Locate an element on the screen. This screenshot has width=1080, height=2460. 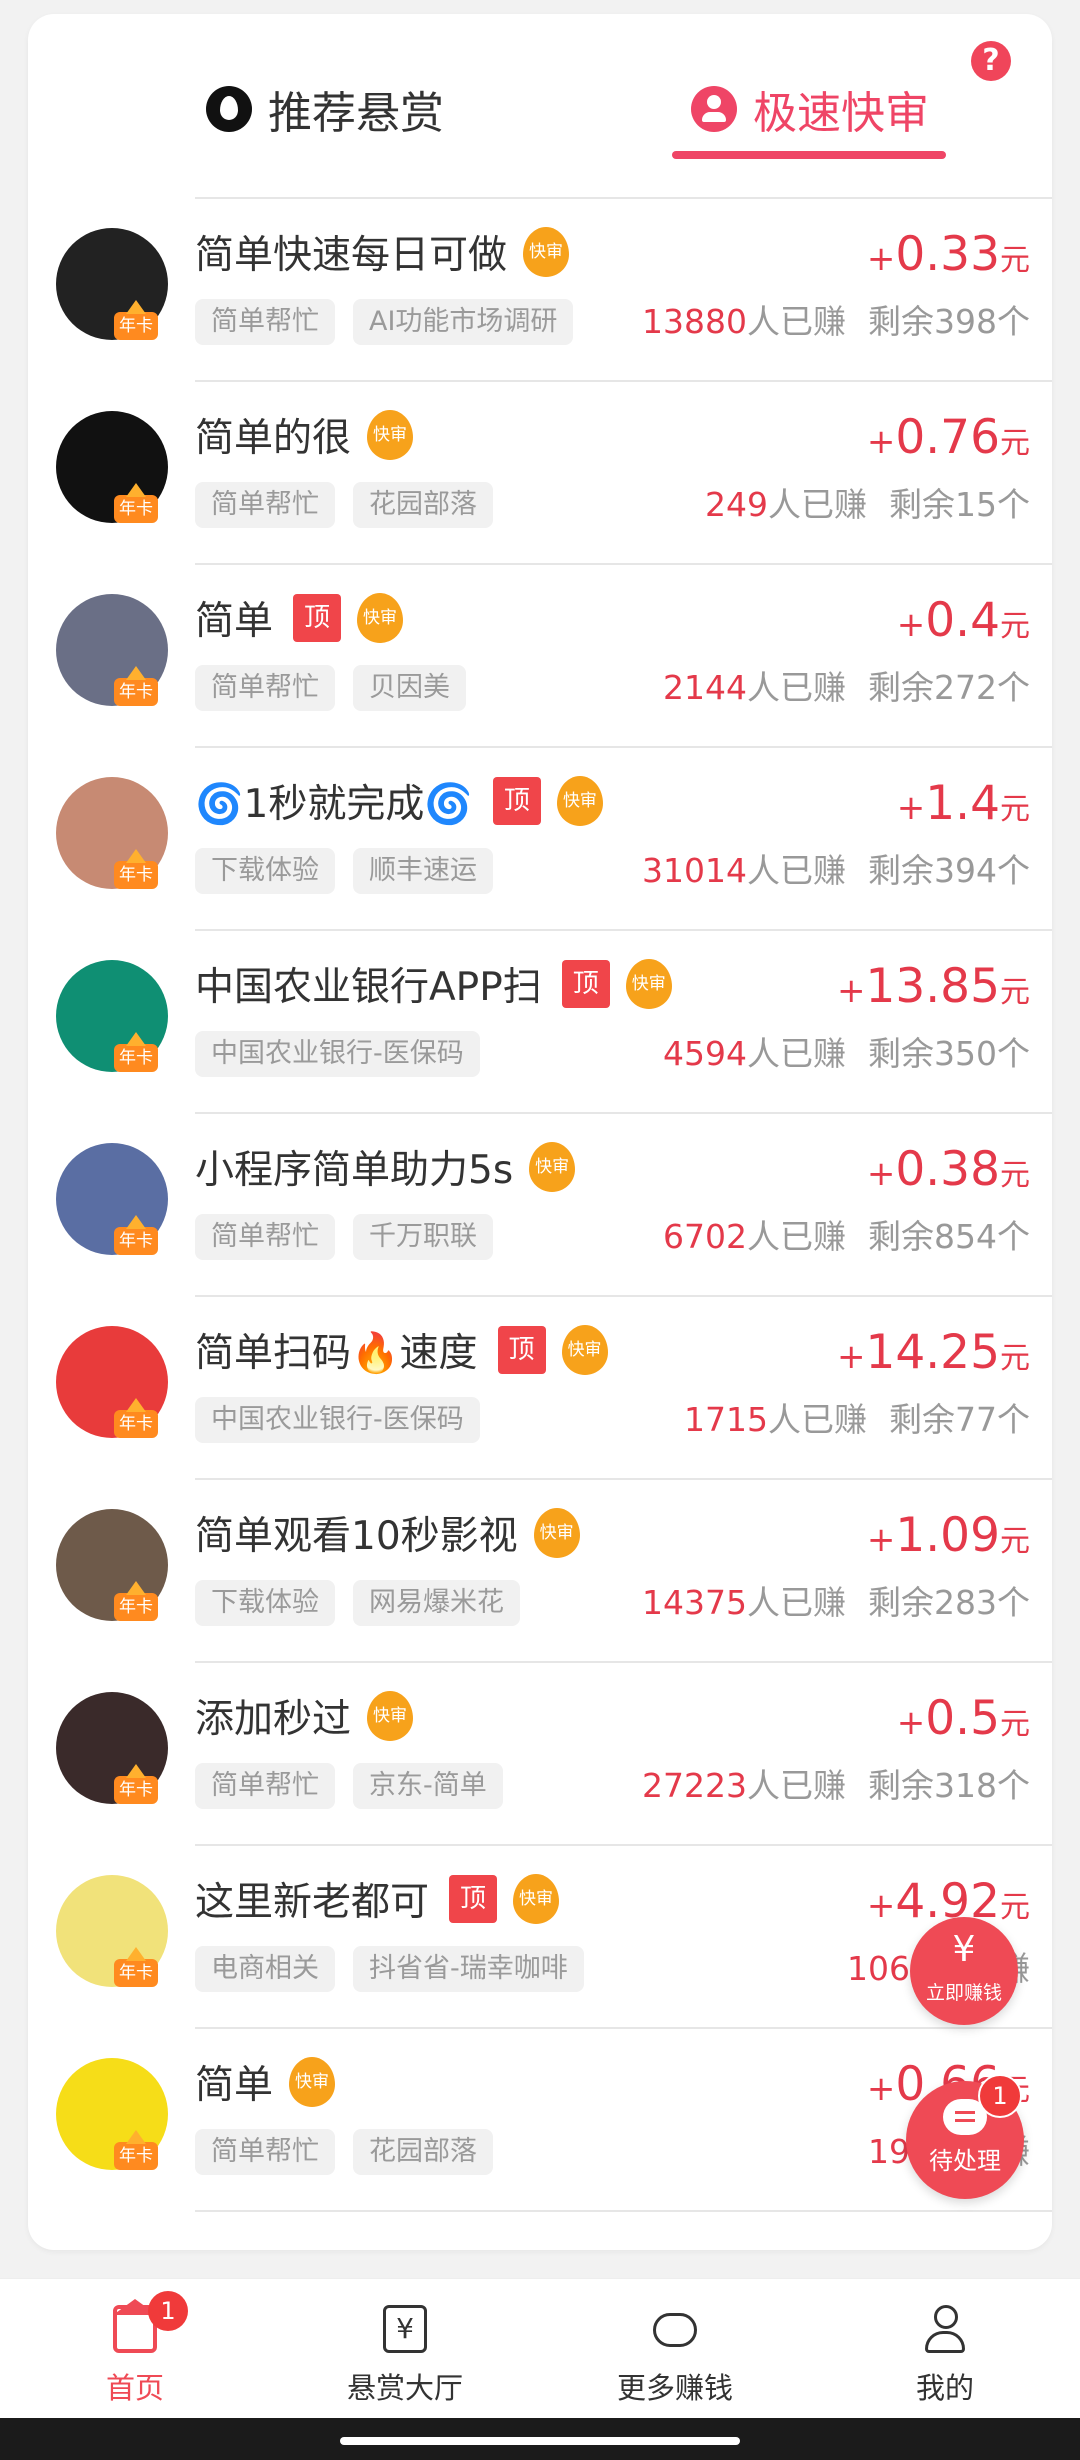
remaining-count: 剩余15个 is located at coordinates (959, 504).